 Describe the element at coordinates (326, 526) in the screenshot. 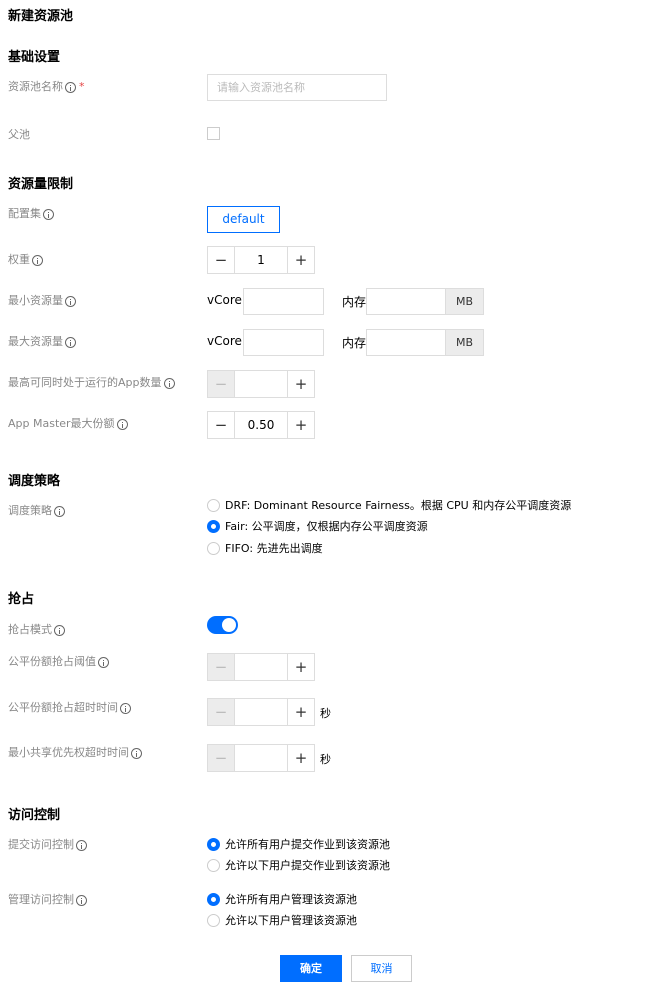

I see `policy-option-fair-label: Fair: 公平调度，仅根据内存公平调度资源` at that location.